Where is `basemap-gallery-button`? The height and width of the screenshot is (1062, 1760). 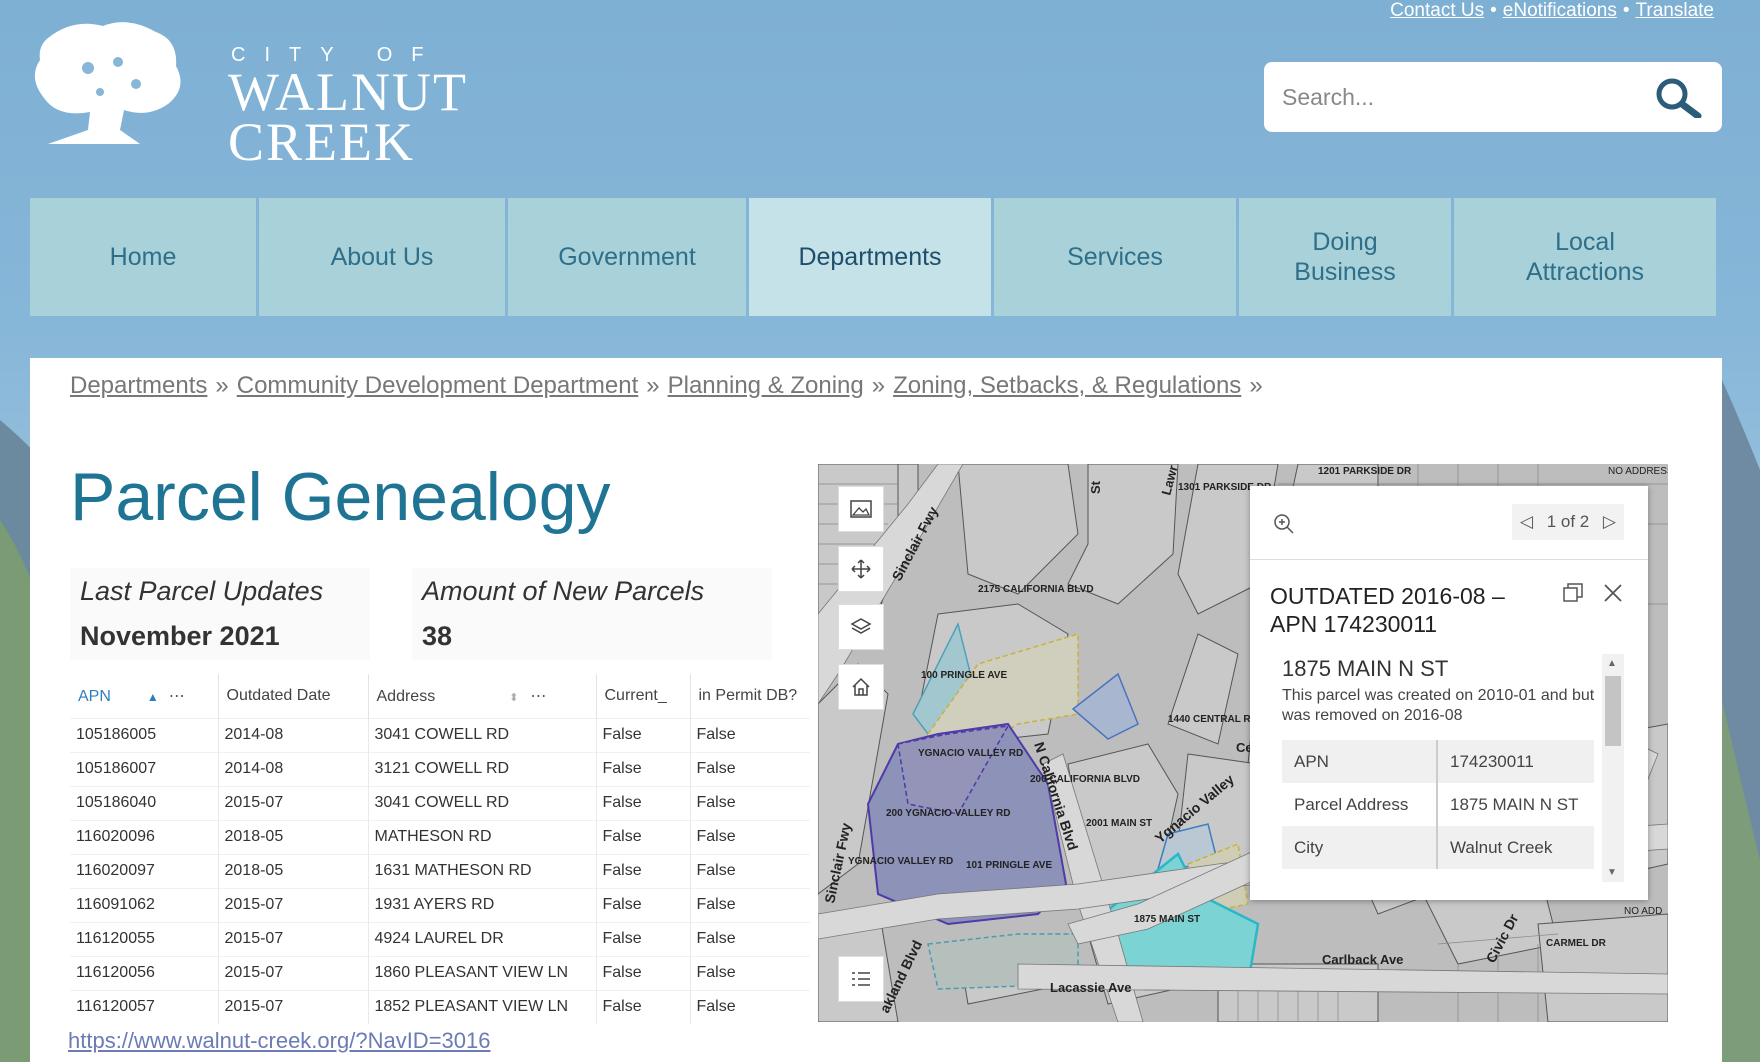 basemap-gallery-button is located at coordinates (861, 509).